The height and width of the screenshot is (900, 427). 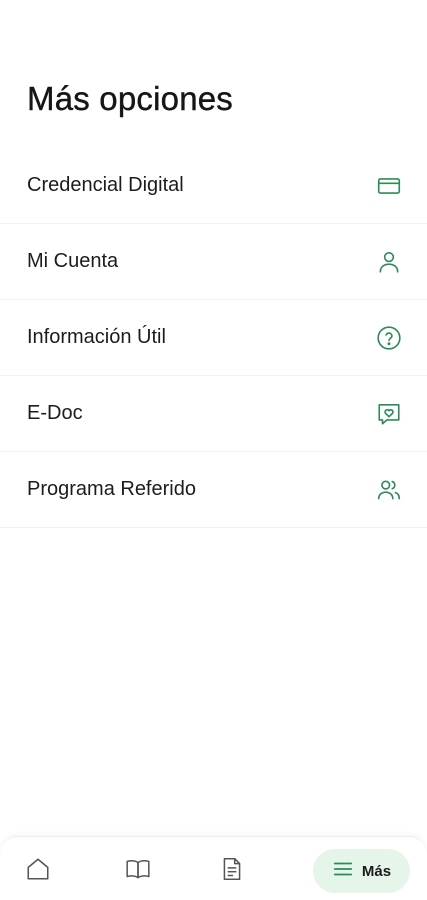 I want to click on nav-home, so click(x=38, y=871).